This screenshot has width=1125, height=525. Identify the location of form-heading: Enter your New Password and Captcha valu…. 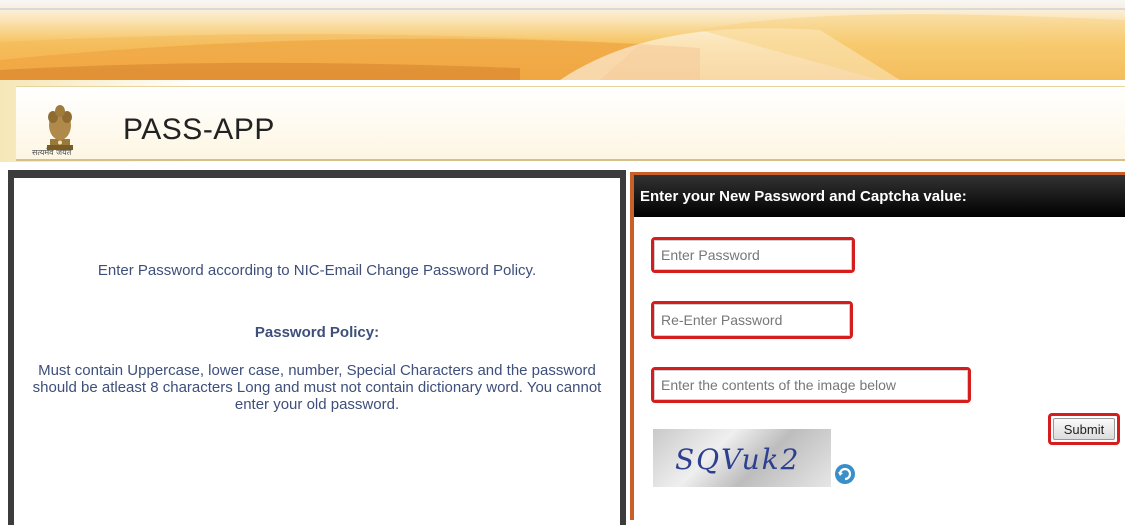
(879, 196).